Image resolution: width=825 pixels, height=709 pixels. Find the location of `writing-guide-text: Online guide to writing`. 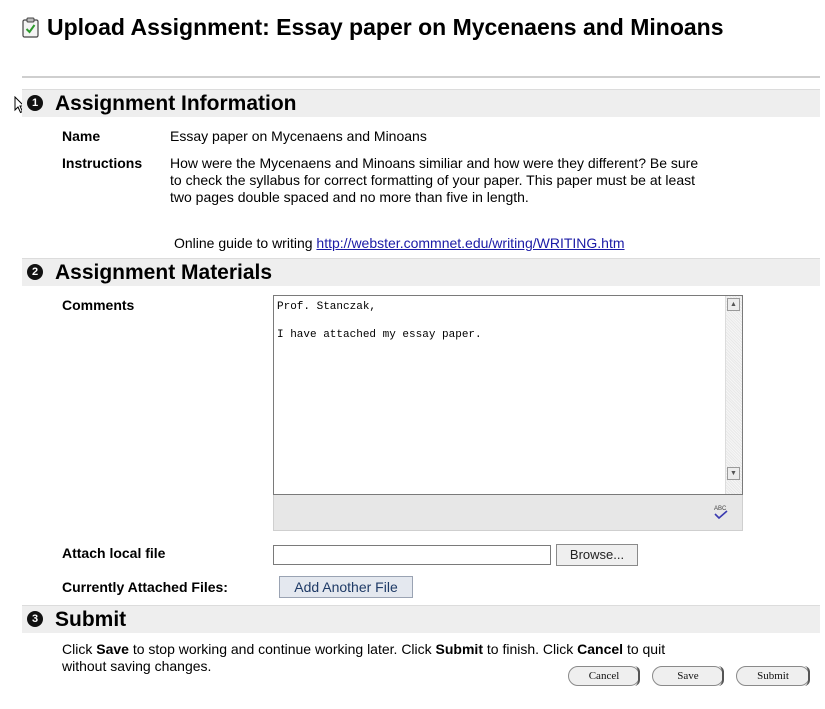

writing-guide-text: Online guide to writing is located at coordinates (243, 243).